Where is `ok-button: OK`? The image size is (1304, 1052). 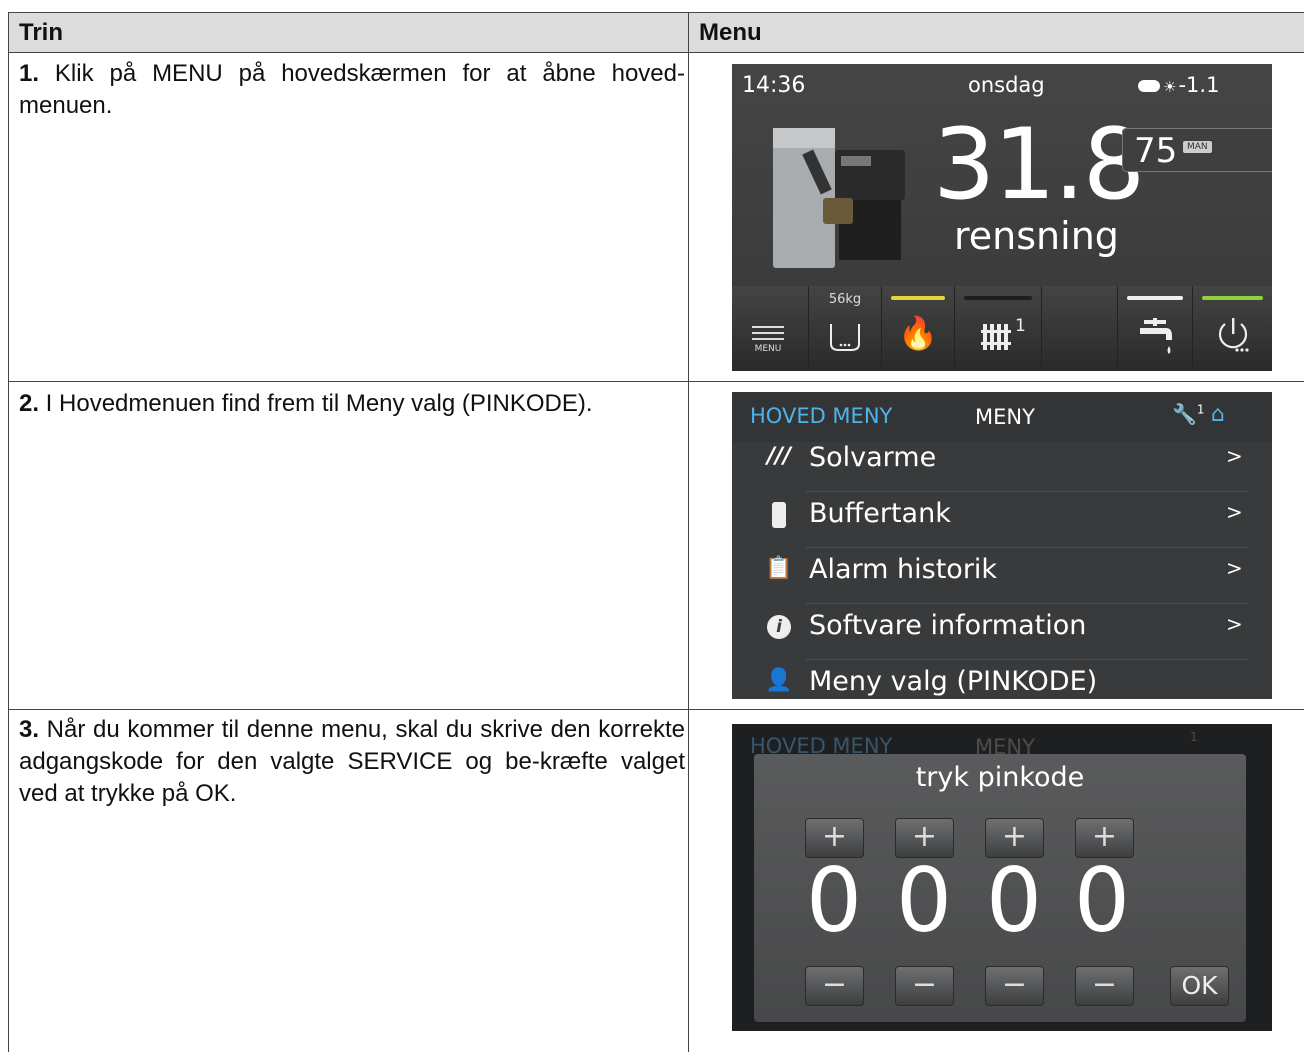 ok-button: OK is located at coordinates (1199, 986).